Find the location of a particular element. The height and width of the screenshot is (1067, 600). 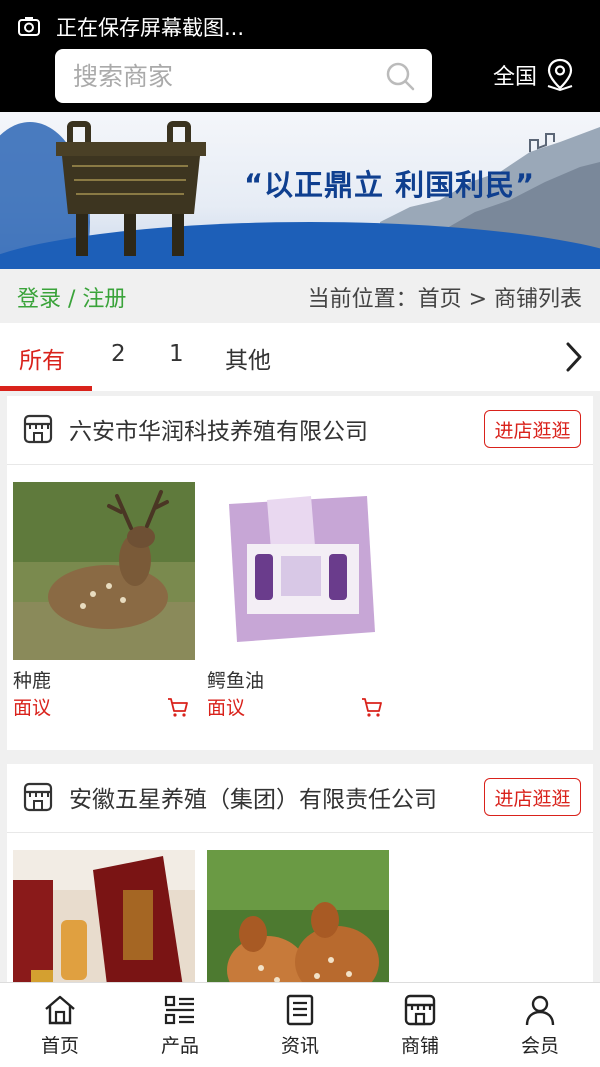

list-icon is located at coordinates (179, 1010).